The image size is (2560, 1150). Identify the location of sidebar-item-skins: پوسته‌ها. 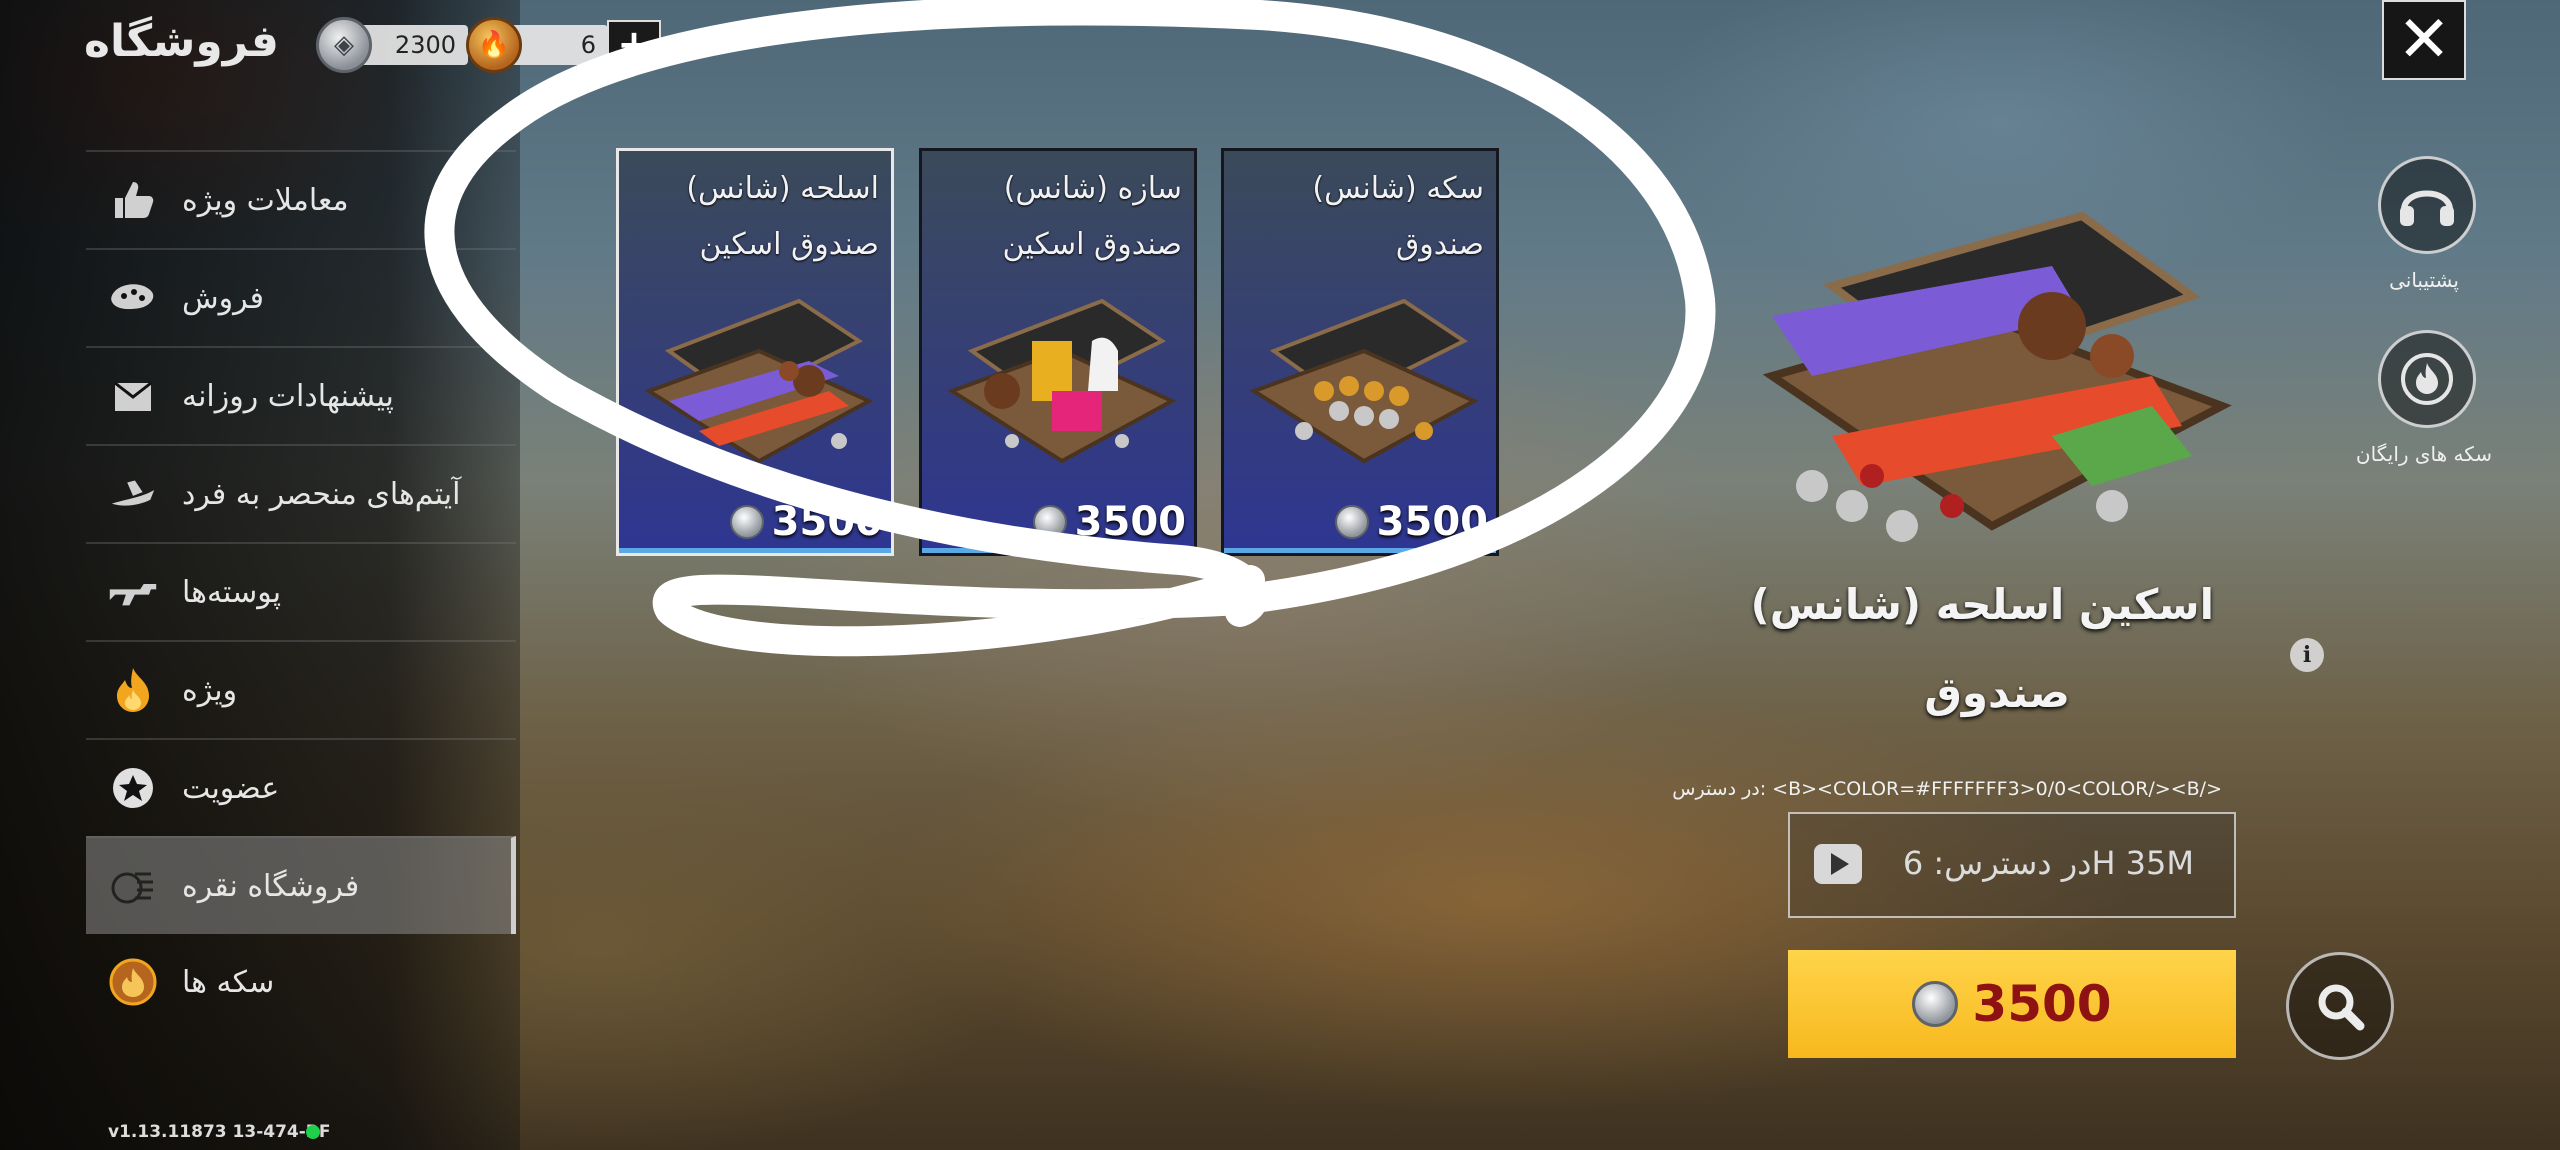
(301, 591).